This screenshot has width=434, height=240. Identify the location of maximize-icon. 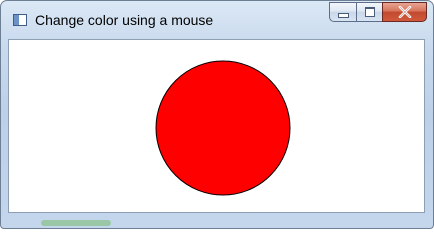
(369, 12).